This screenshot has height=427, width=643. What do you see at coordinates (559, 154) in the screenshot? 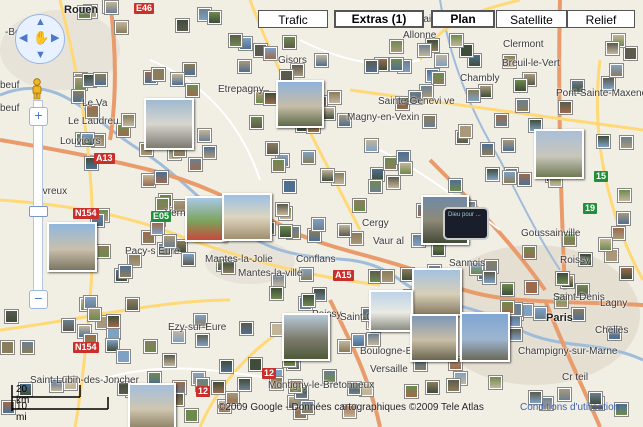
I see `photo-cathedral-right` at bounding box center [559, 154].